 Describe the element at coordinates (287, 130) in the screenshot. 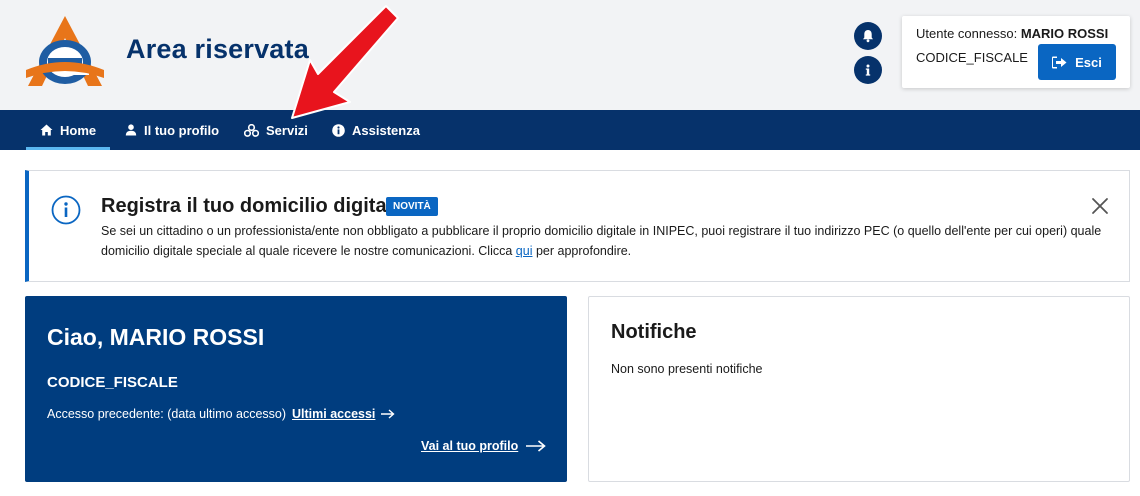

I see `nav-label-servizi: Servizi` at that location.